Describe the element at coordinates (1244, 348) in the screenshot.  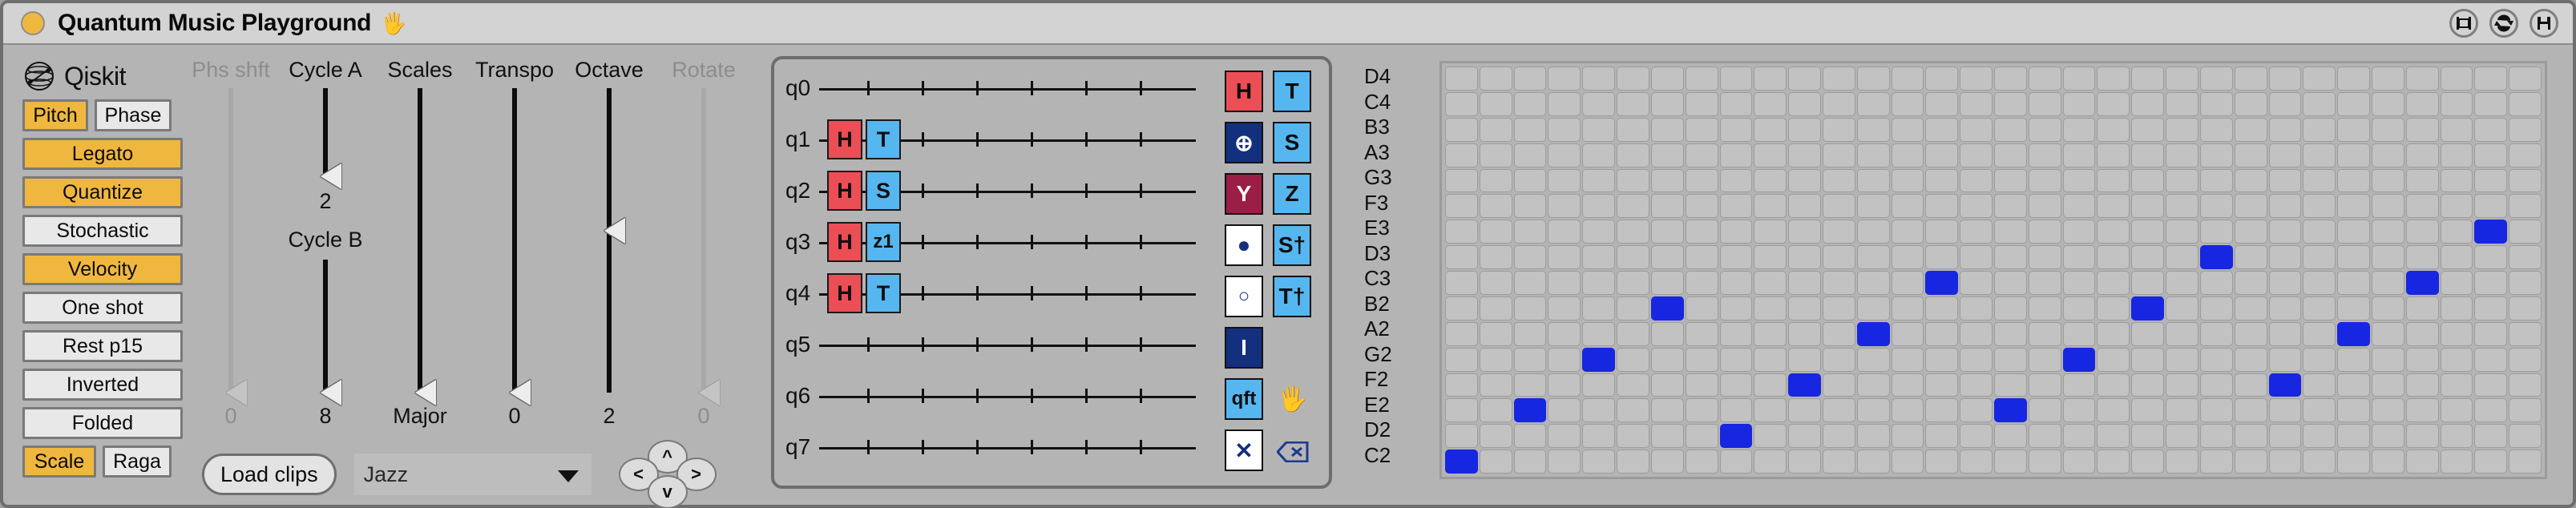
I see `palette-gate-identity: I` at that location.